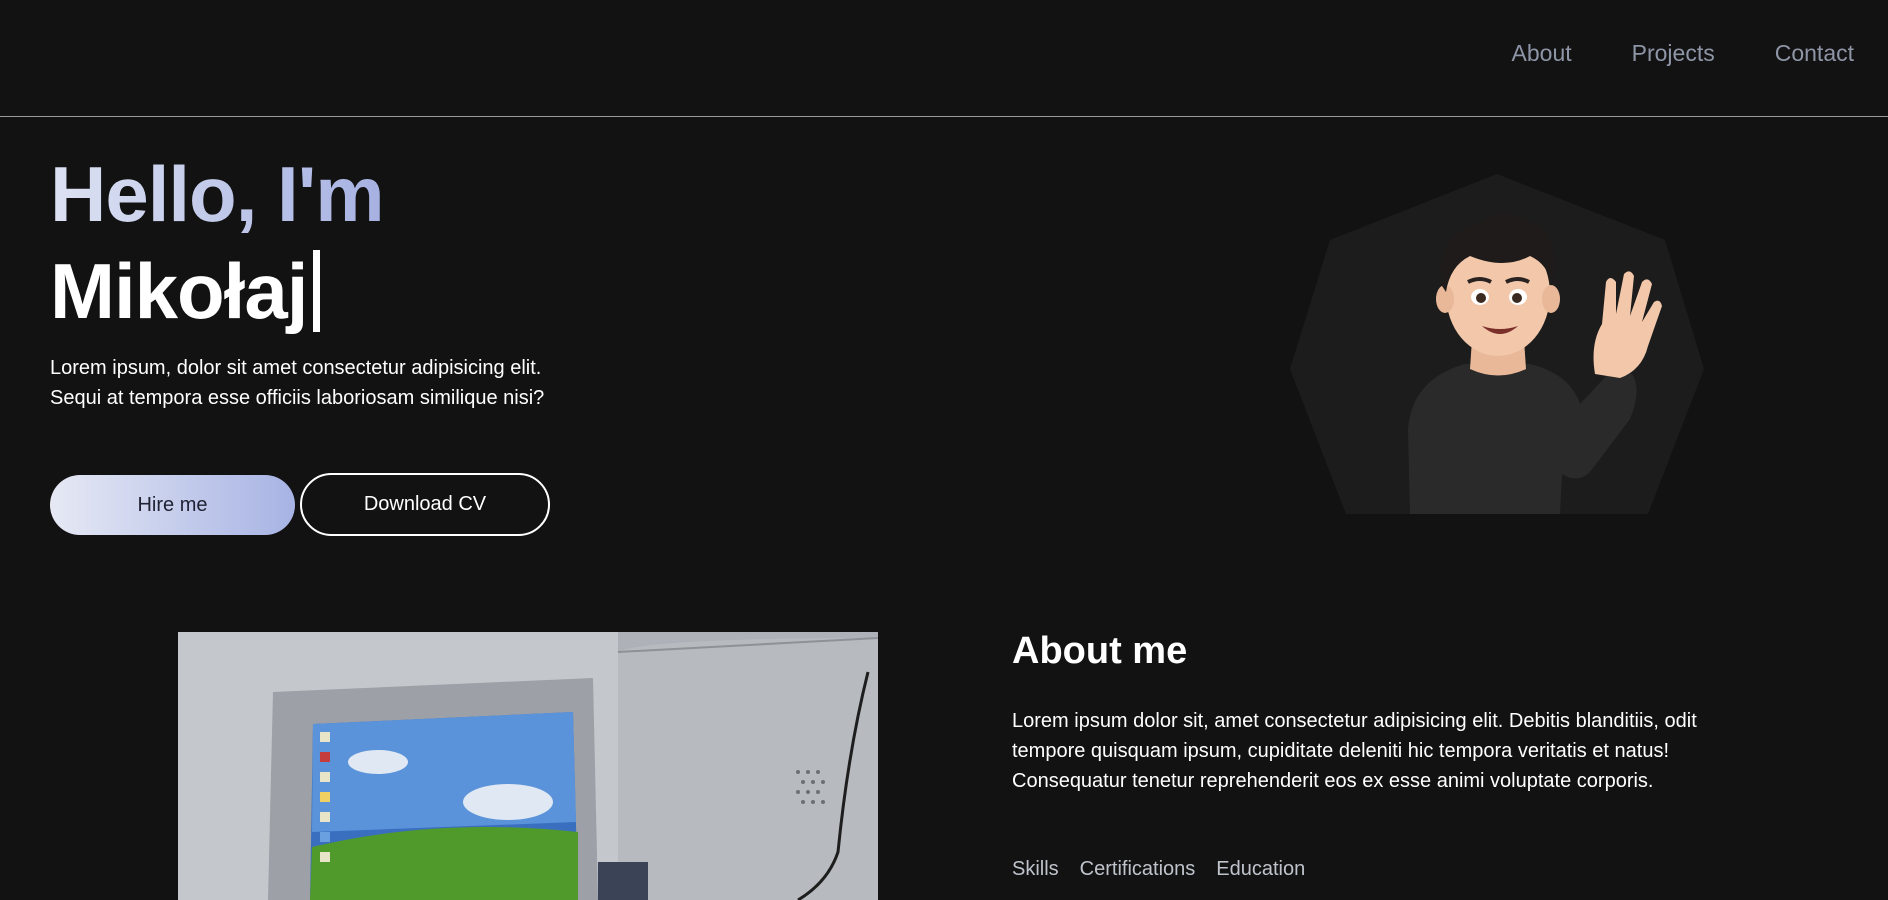 This screenshot has height=900, width=1888. I want to click on about-title: About me, so click(1100, 651).